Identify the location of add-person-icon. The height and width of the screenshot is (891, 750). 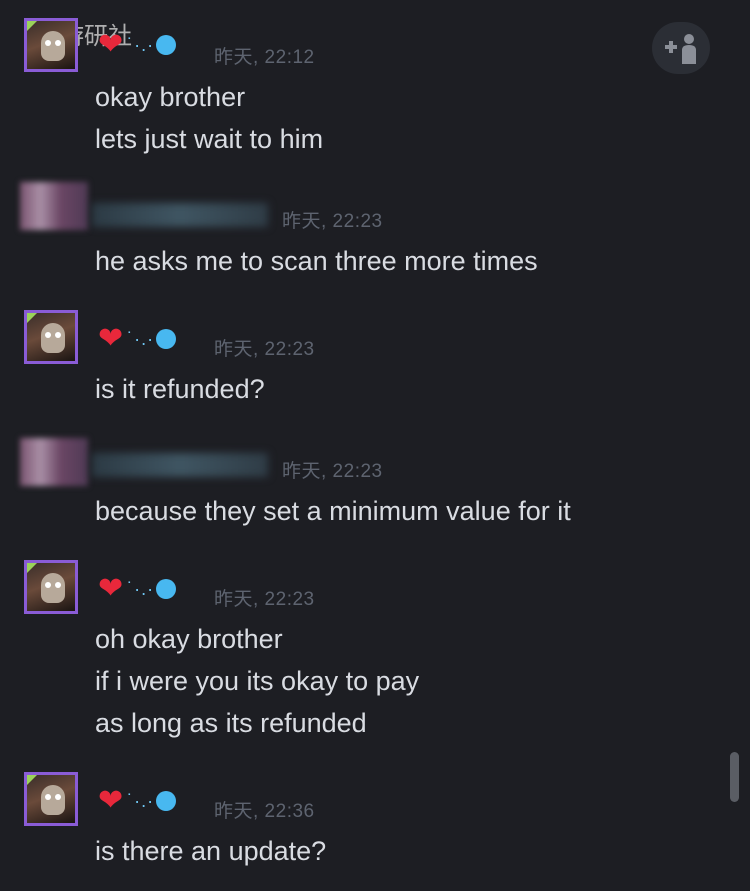
(680, 49).